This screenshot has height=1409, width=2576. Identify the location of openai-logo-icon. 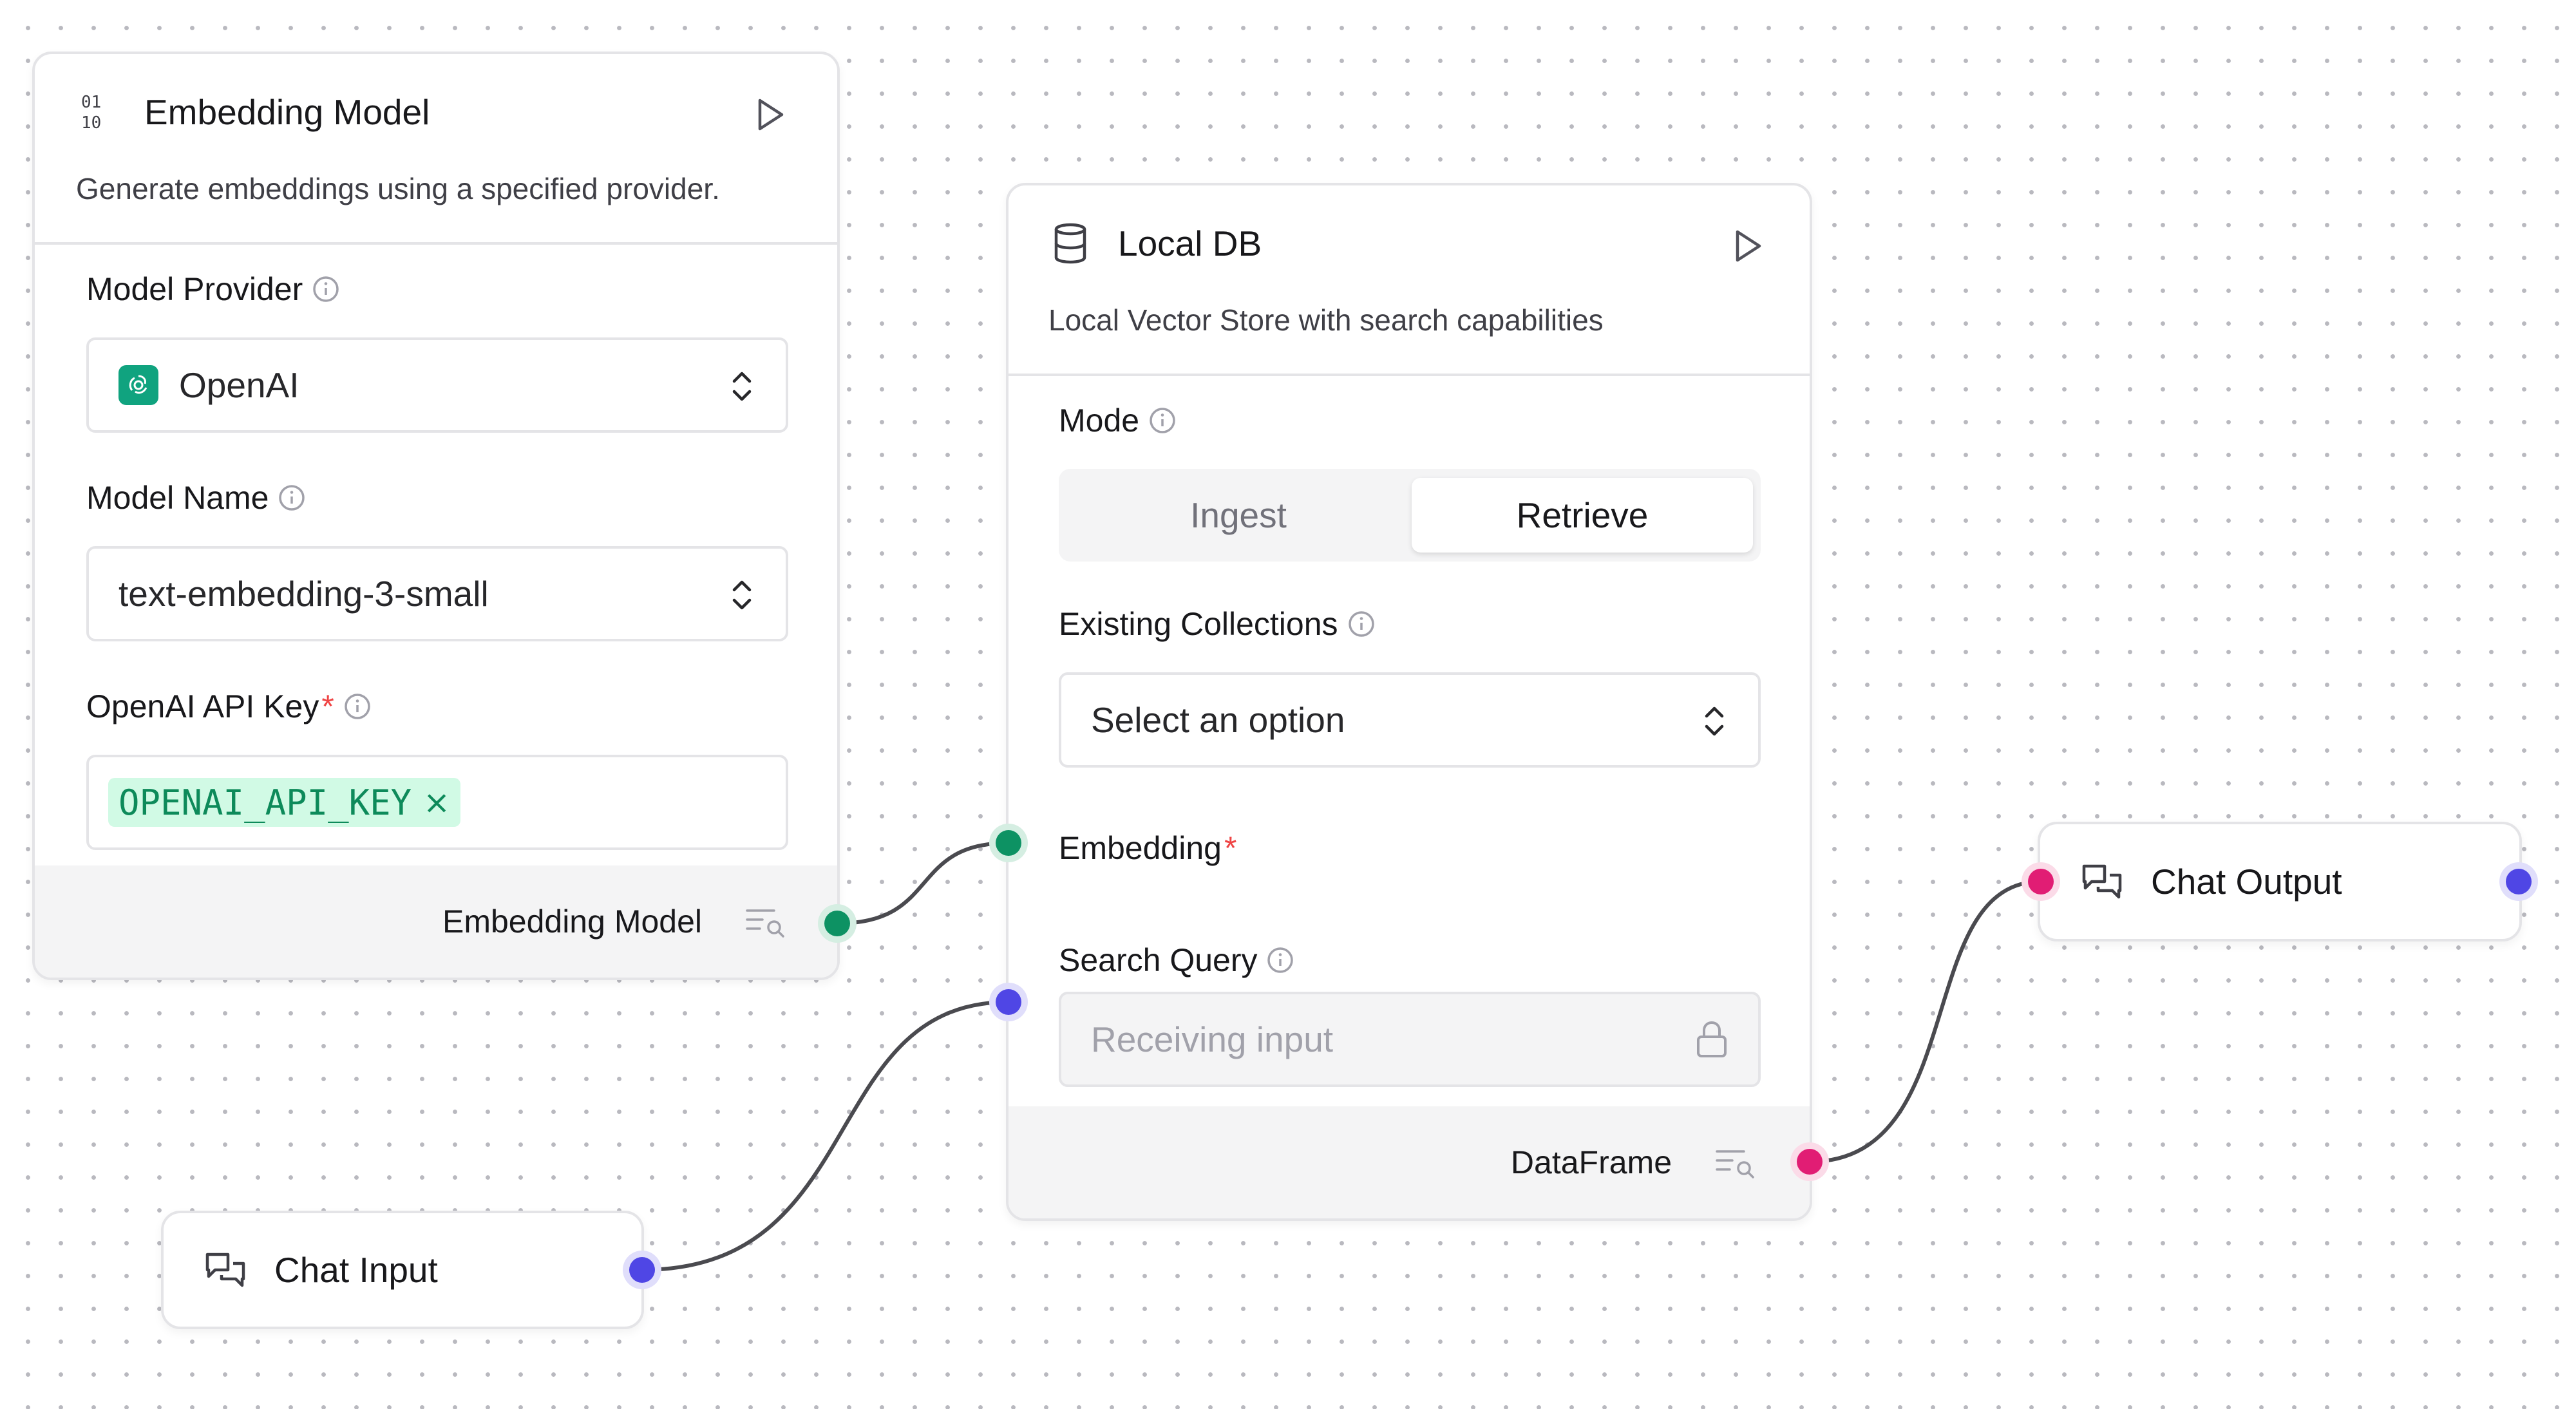
(138, 385).